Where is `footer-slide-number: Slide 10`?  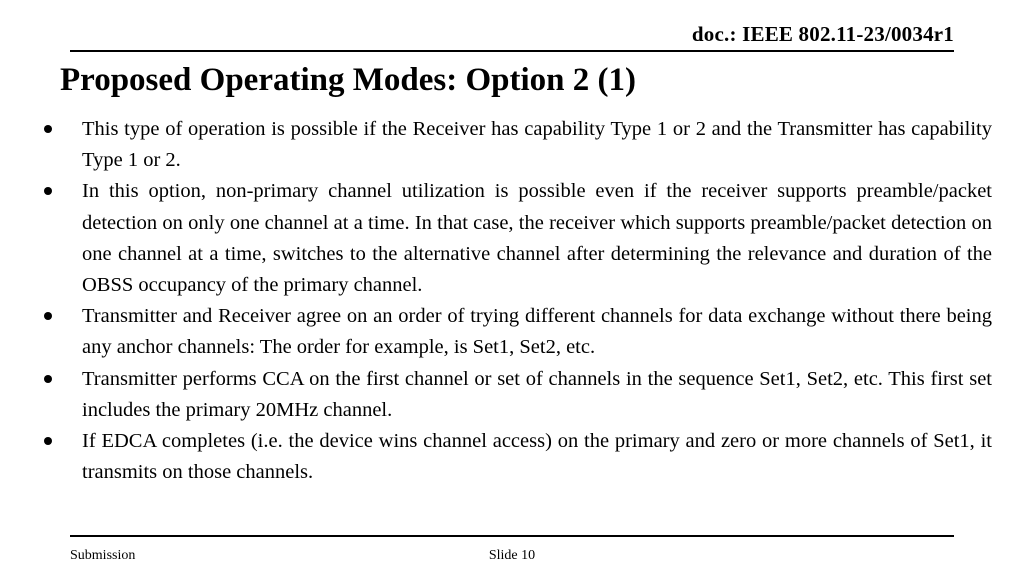 footer-slide-number: Slide 10 is located at coordinates (512, 555).